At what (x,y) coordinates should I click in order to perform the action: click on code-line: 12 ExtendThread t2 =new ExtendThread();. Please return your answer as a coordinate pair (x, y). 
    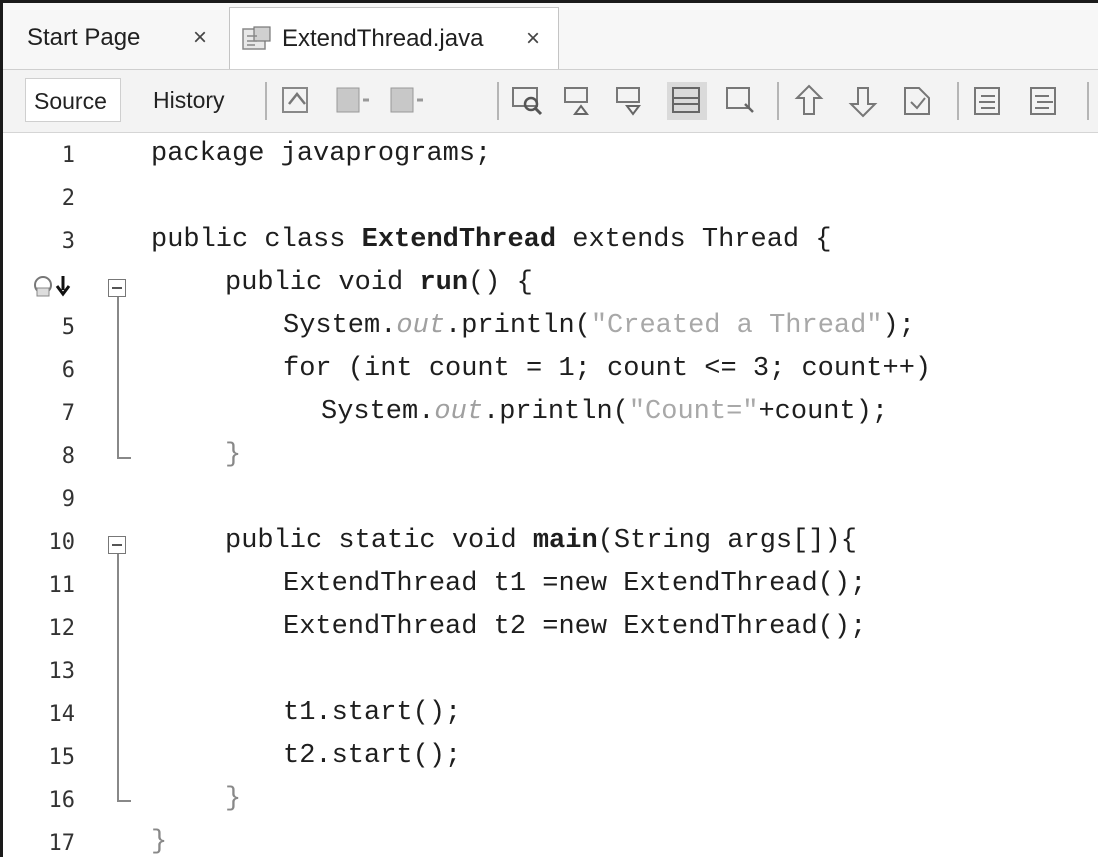
    Looking at the image, I should click on (550, 629).